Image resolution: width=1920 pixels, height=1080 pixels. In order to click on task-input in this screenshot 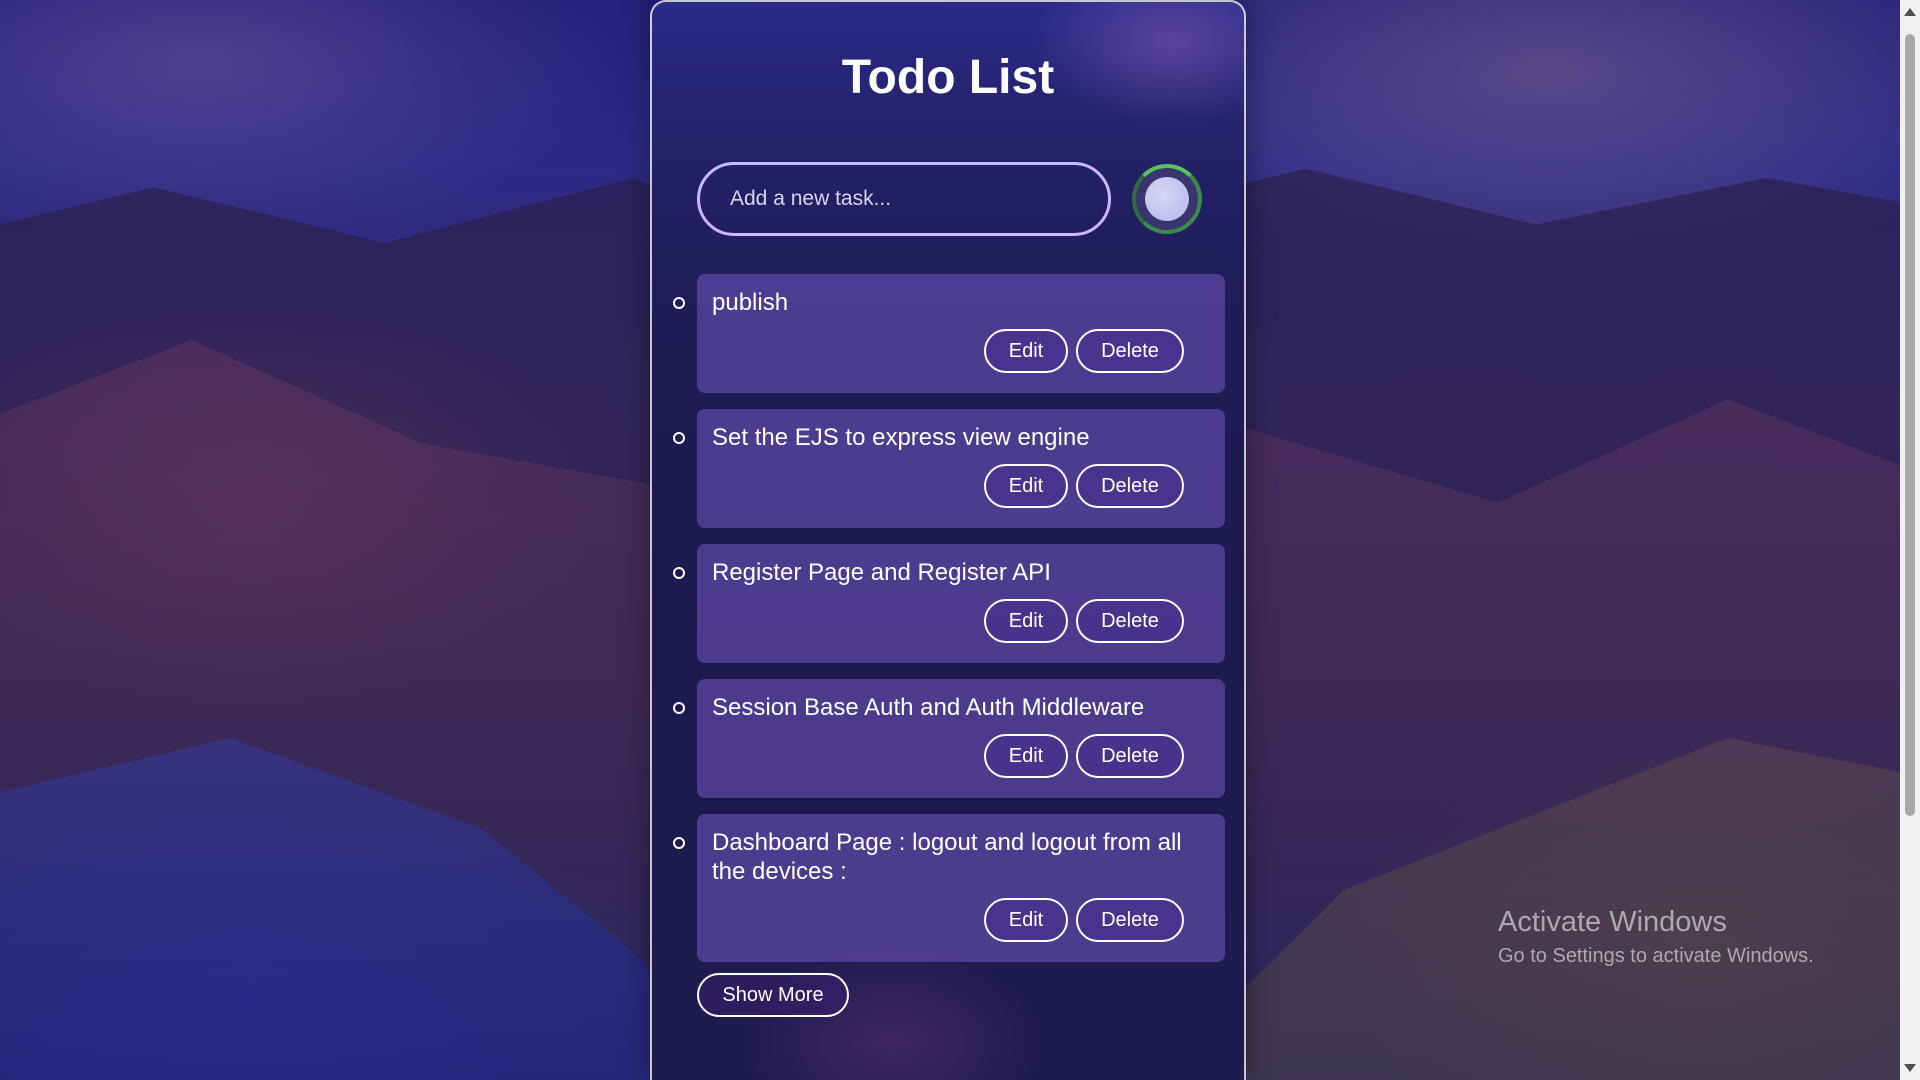, I will do `click(904, 199)`.